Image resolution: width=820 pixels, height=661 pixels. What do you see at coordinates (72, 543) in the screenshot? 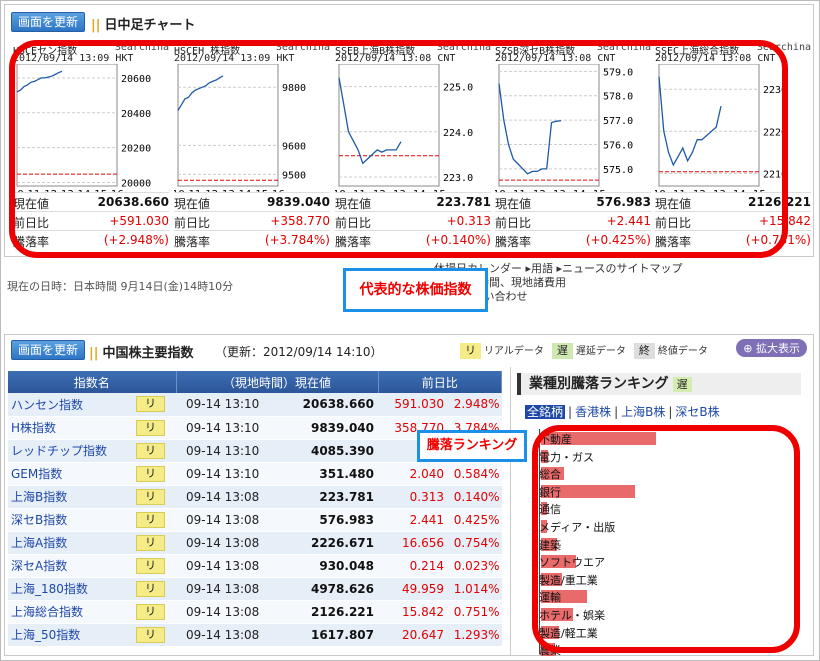
I see `index-name-link: 上海A指数` at bounding box center [72, 543].